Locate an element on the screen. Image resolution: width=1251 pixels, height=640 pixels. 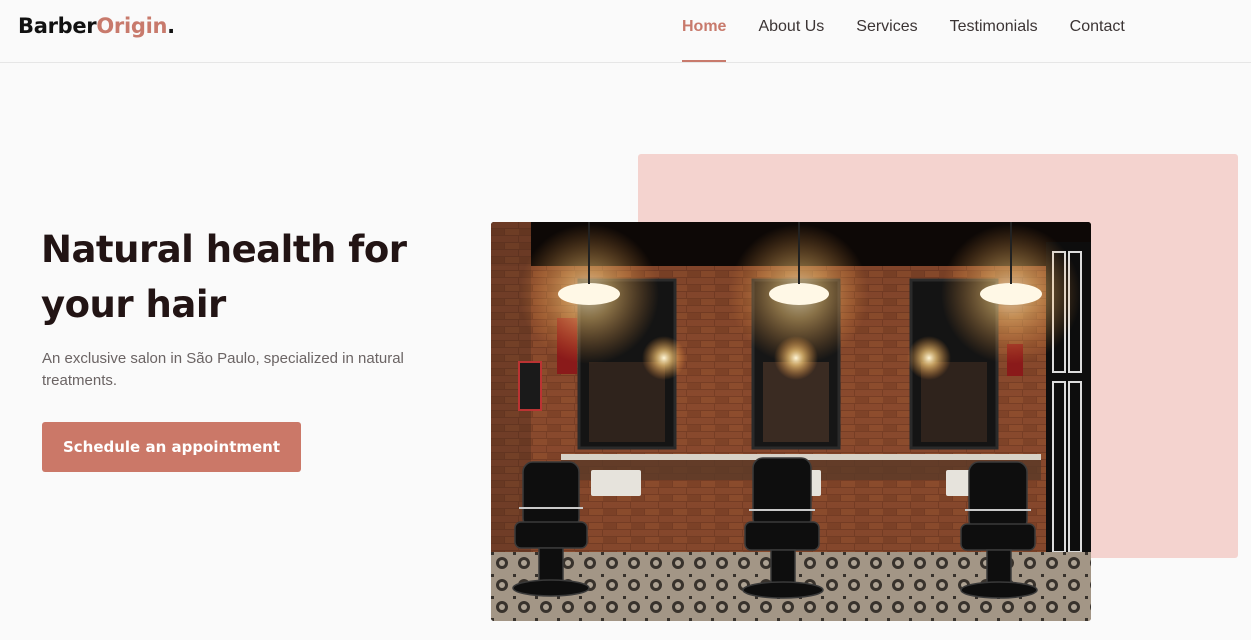
nav-home: Home is located at coordinates (704, 31).